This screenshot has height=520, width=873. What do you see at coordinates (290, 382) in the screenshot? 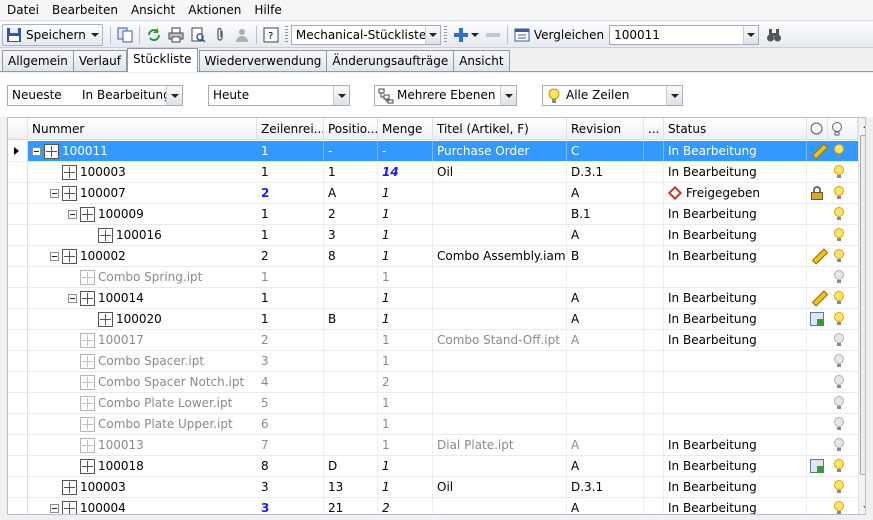
I see `cell-zeilenreihenfolge: 4` at bounding box center [290, 382].